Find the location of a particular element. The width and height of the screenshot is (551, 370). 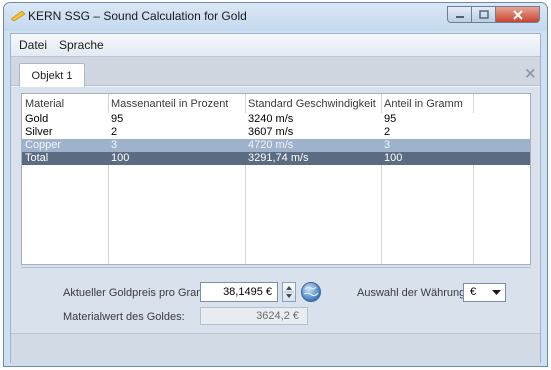

table-row: Copper 3 4720 m/s 3 is located at coordinates (276, 145).